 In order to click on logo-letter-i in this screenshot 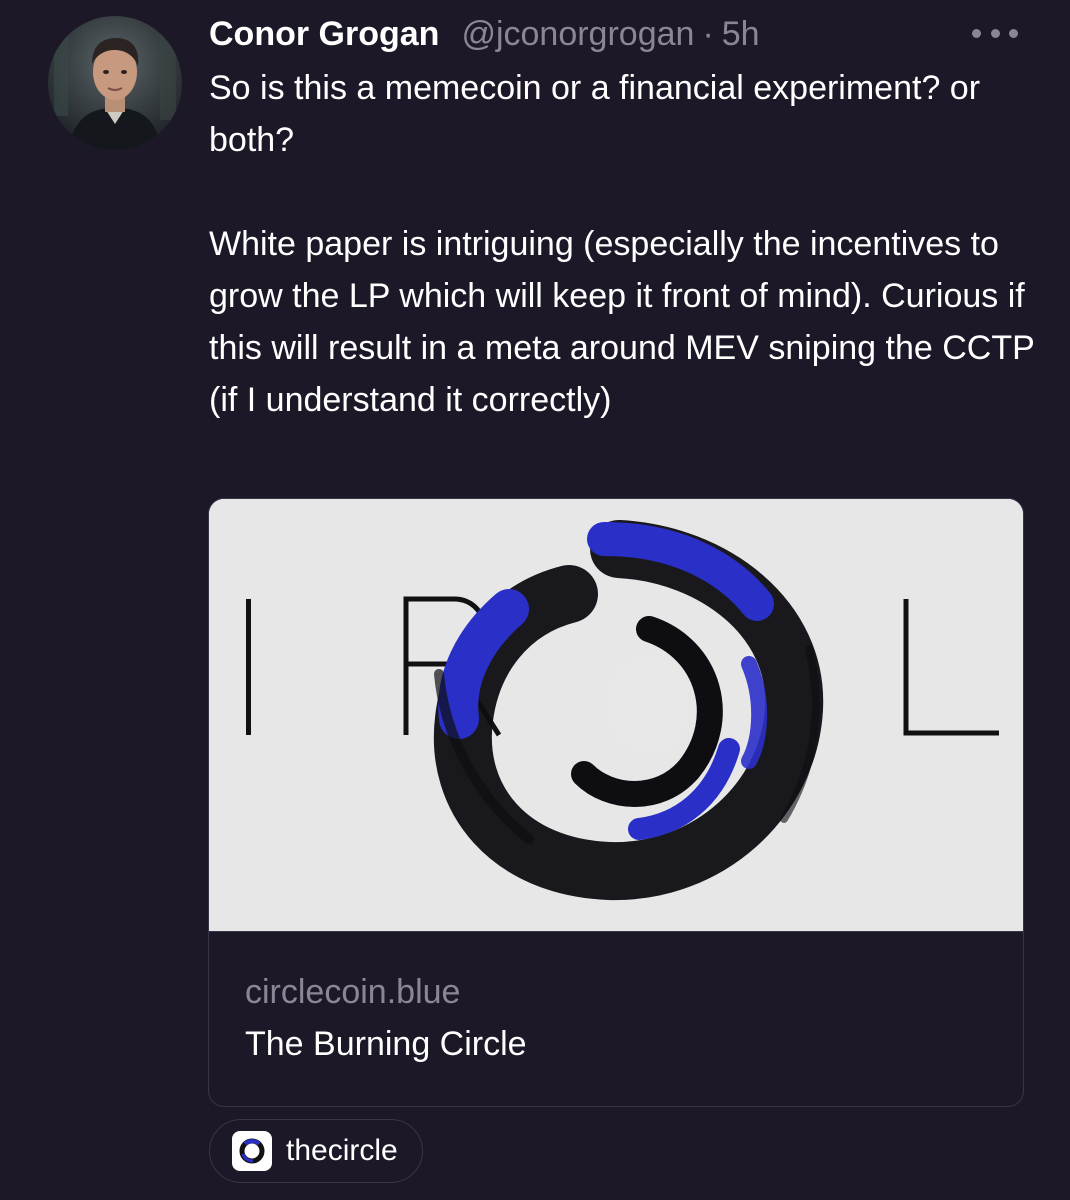, I will do `click(248, 667)`.